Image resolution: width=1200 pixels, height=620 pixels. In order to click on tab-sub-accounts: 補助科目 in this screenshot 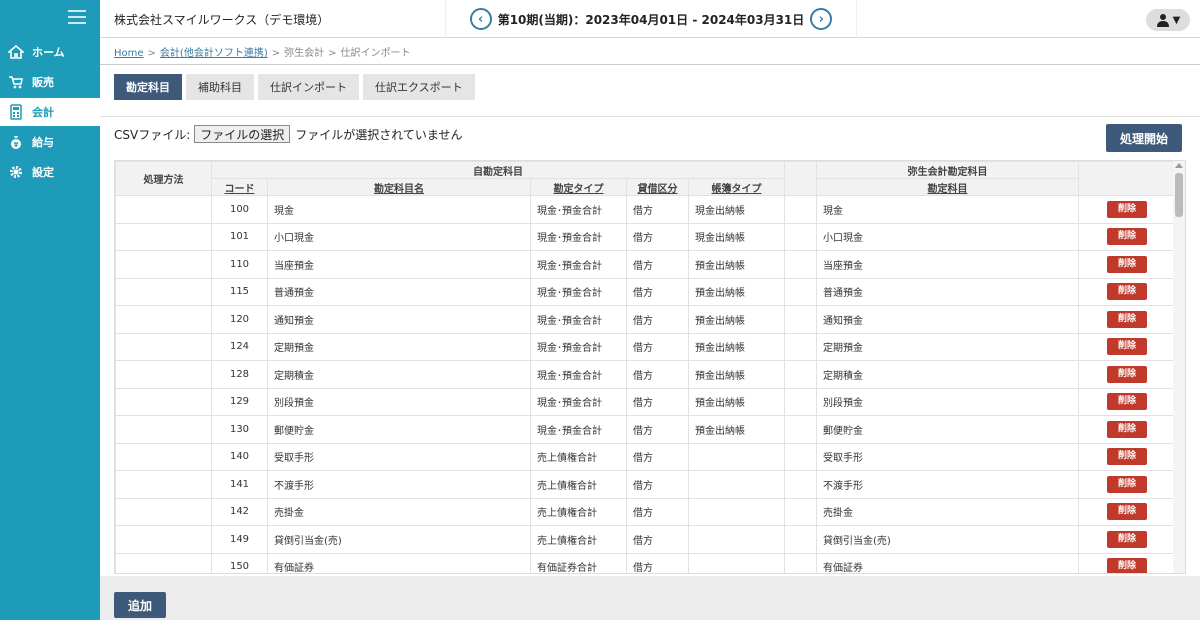, I will do `click(220, 87)`.